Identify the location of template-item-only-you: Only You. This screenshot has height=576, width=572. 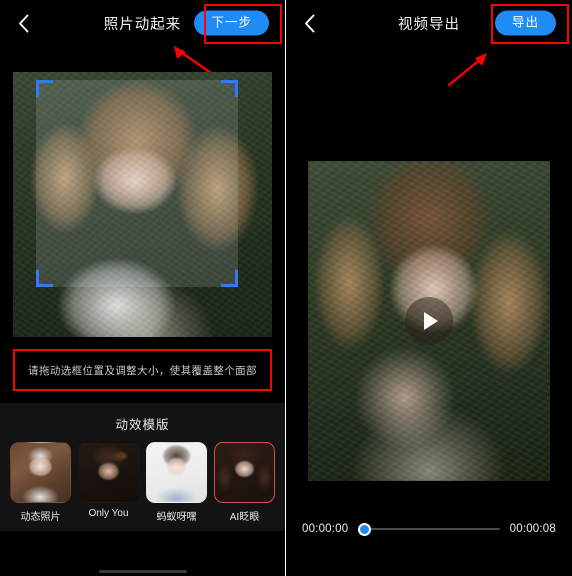
(108, 482).